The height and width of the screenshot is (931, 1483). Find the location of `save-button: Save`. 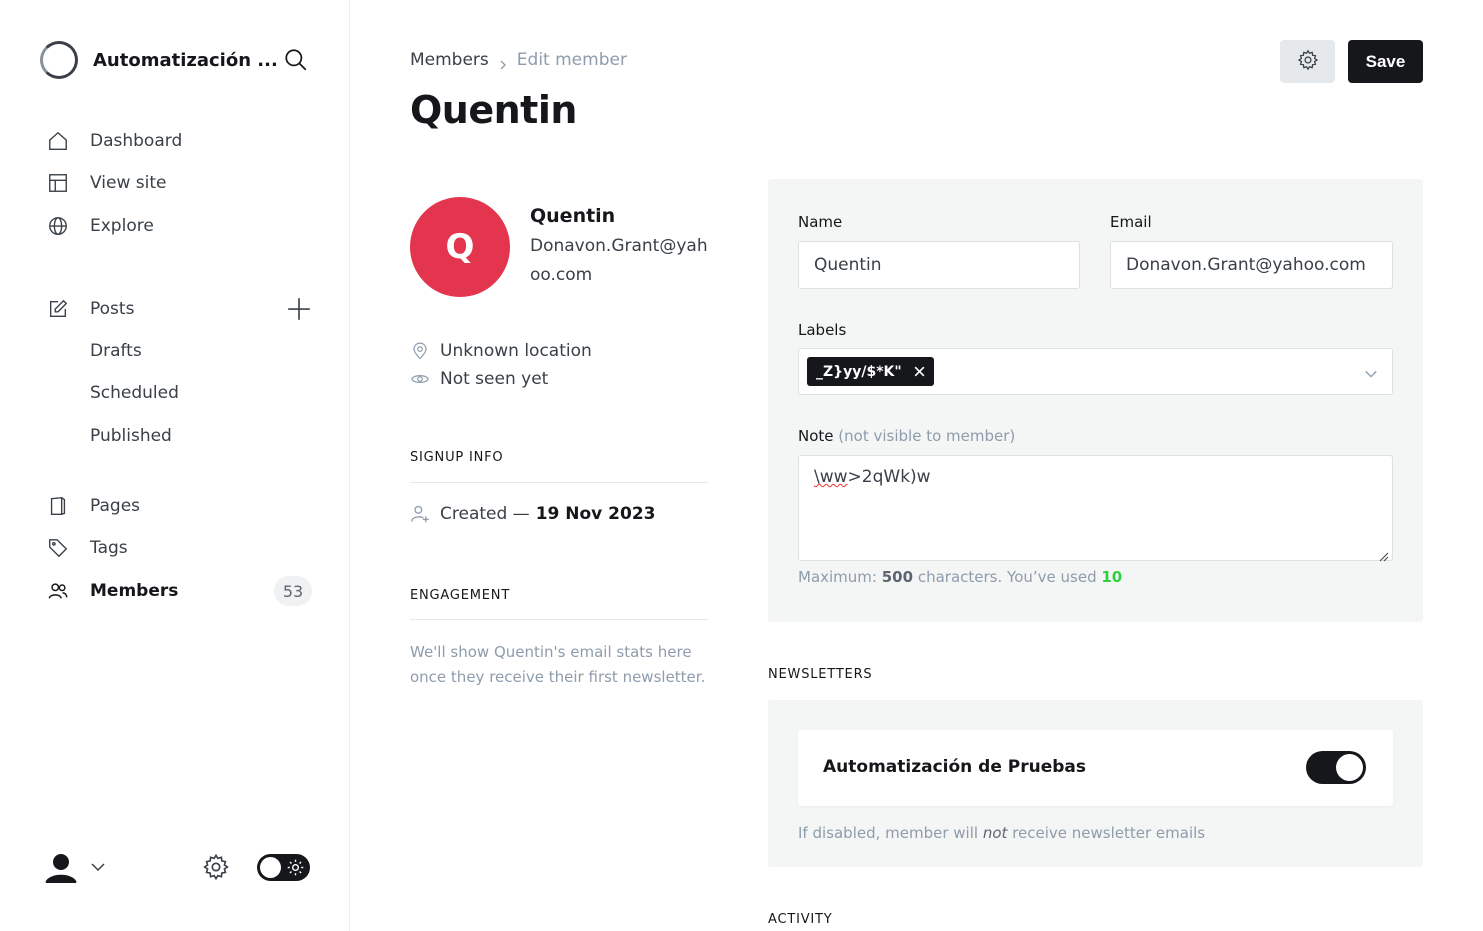

save-button: Save is located at coordinates (1385, 61).